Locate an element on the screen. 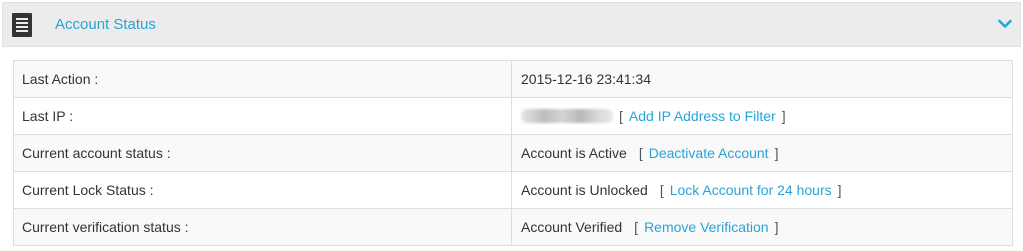 The image size is (1023, 251). chevron-down-icon is located at coordinates (1005, 24).